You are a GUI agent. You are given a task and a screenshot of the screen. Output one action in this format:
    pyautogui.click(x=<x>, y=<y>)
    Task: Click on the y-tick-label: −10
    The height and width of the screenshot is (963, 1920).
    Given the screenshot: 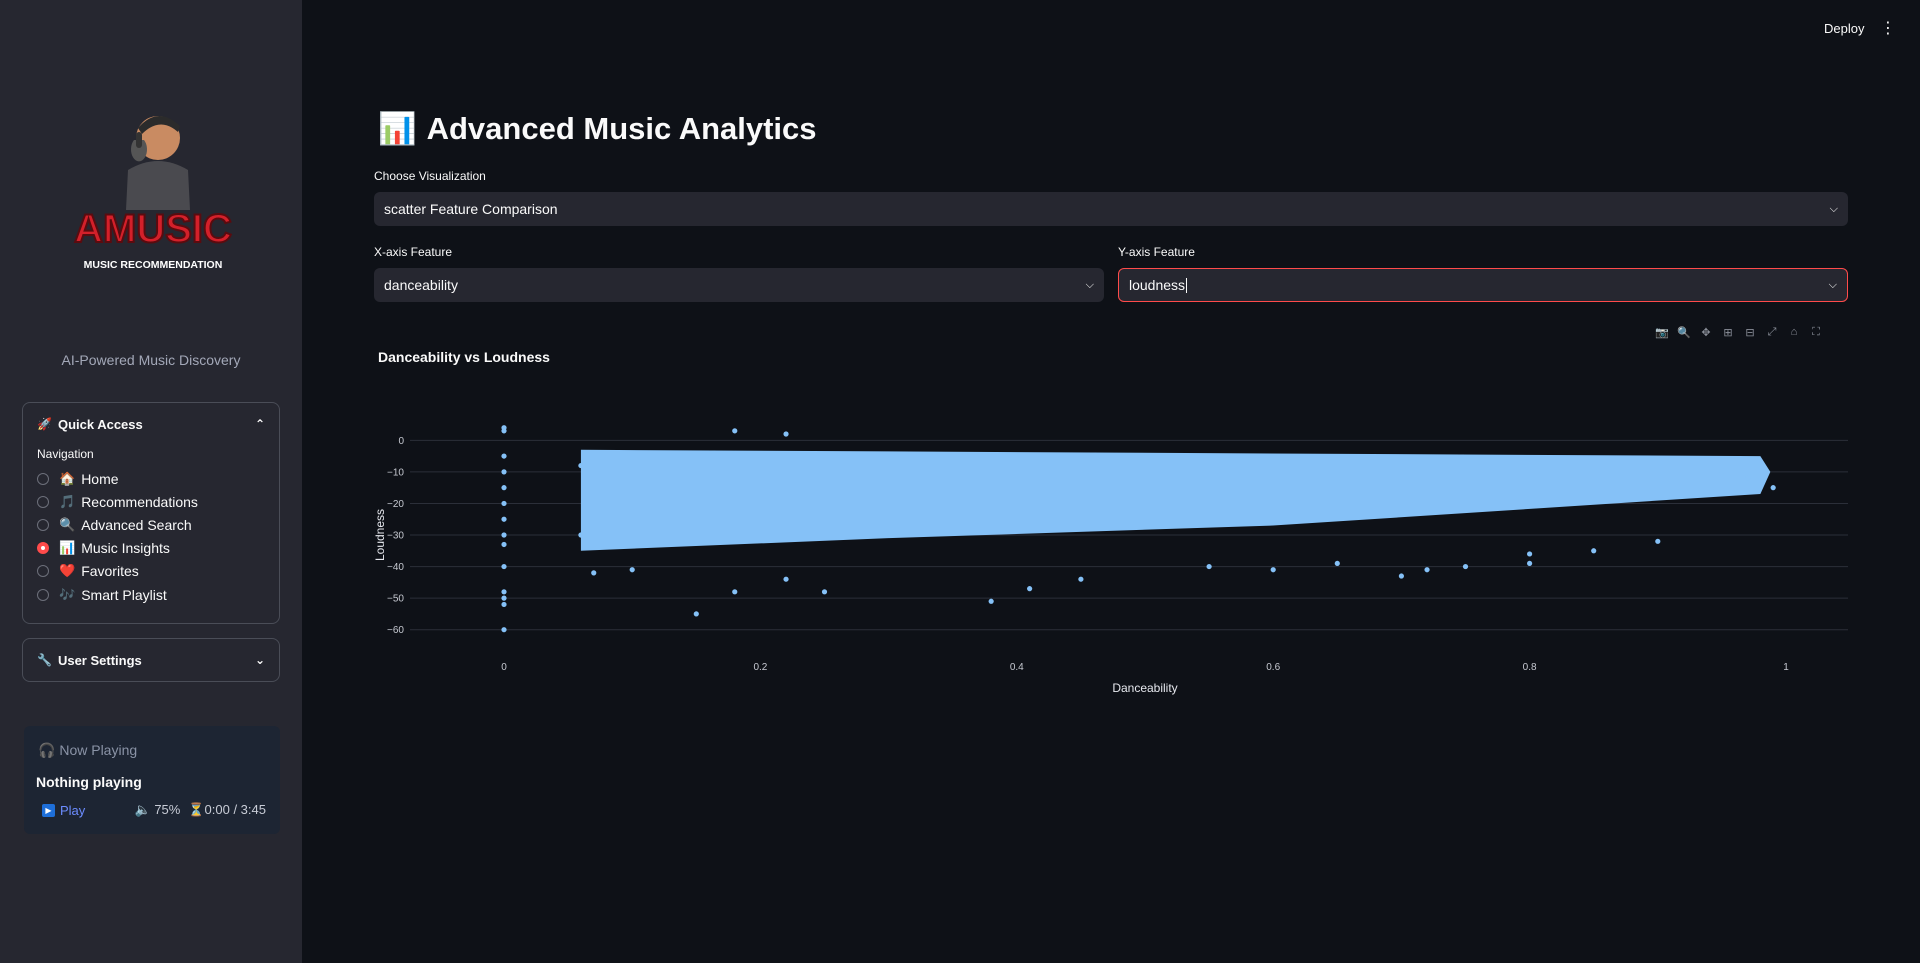 What is the action you would take?
    pyautogui.click(x=395, y=472)
    